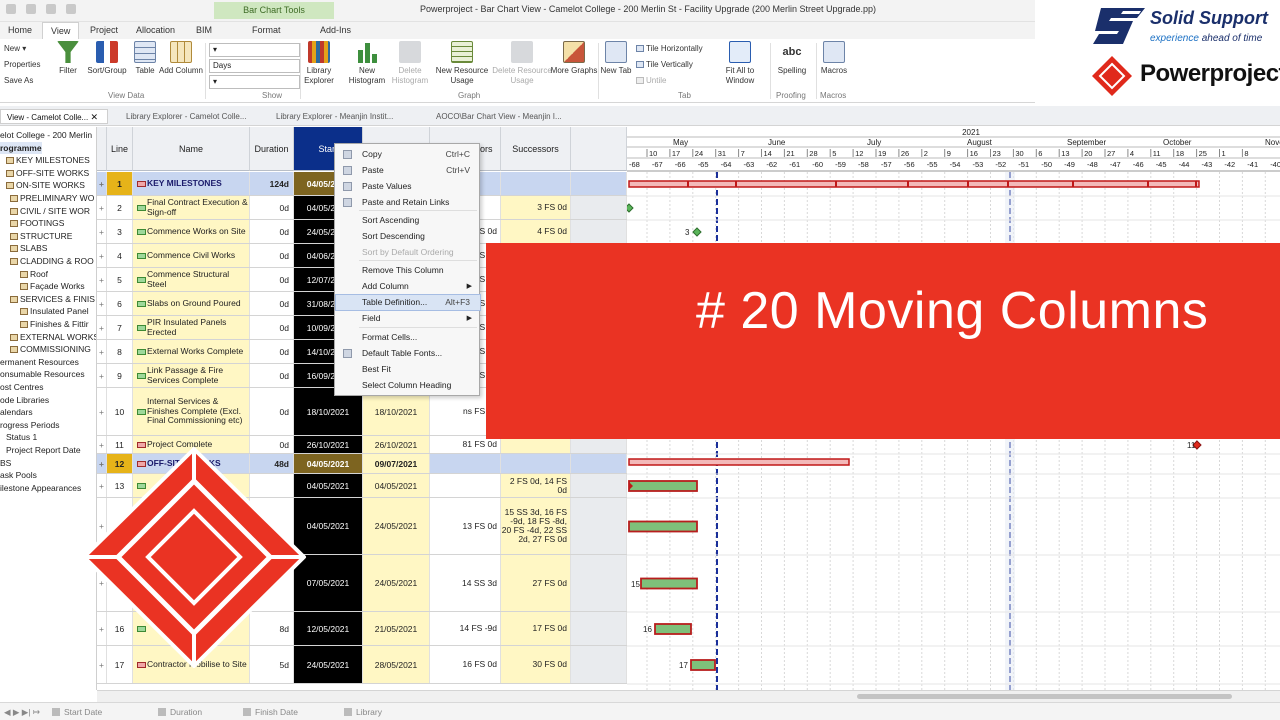 The width and height of the screenshot is (1280, 720). Describe the element at coordinates (41, 9) in the screenshot. I see `quick-access-toolbar` at that location.